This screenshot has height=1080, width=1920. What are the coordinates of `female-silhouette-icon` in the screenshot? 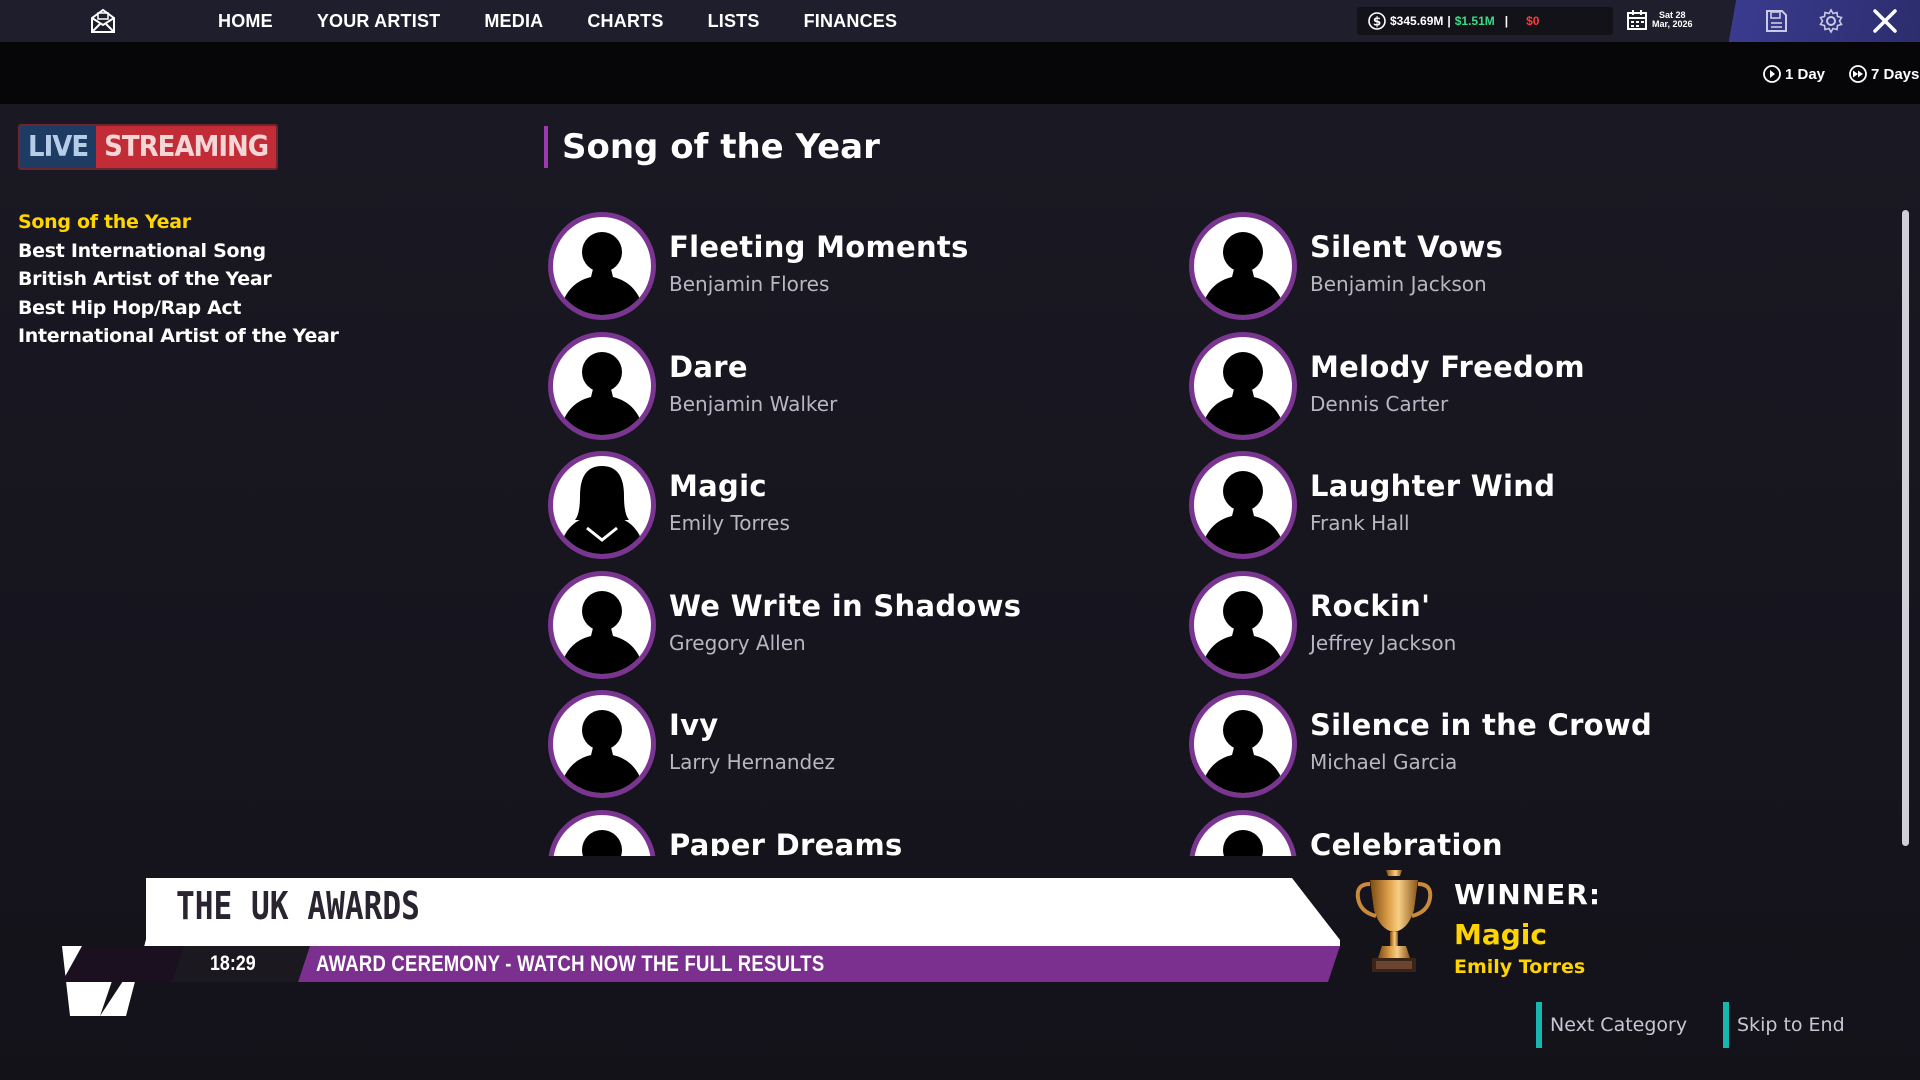 It's located at (602, 505).